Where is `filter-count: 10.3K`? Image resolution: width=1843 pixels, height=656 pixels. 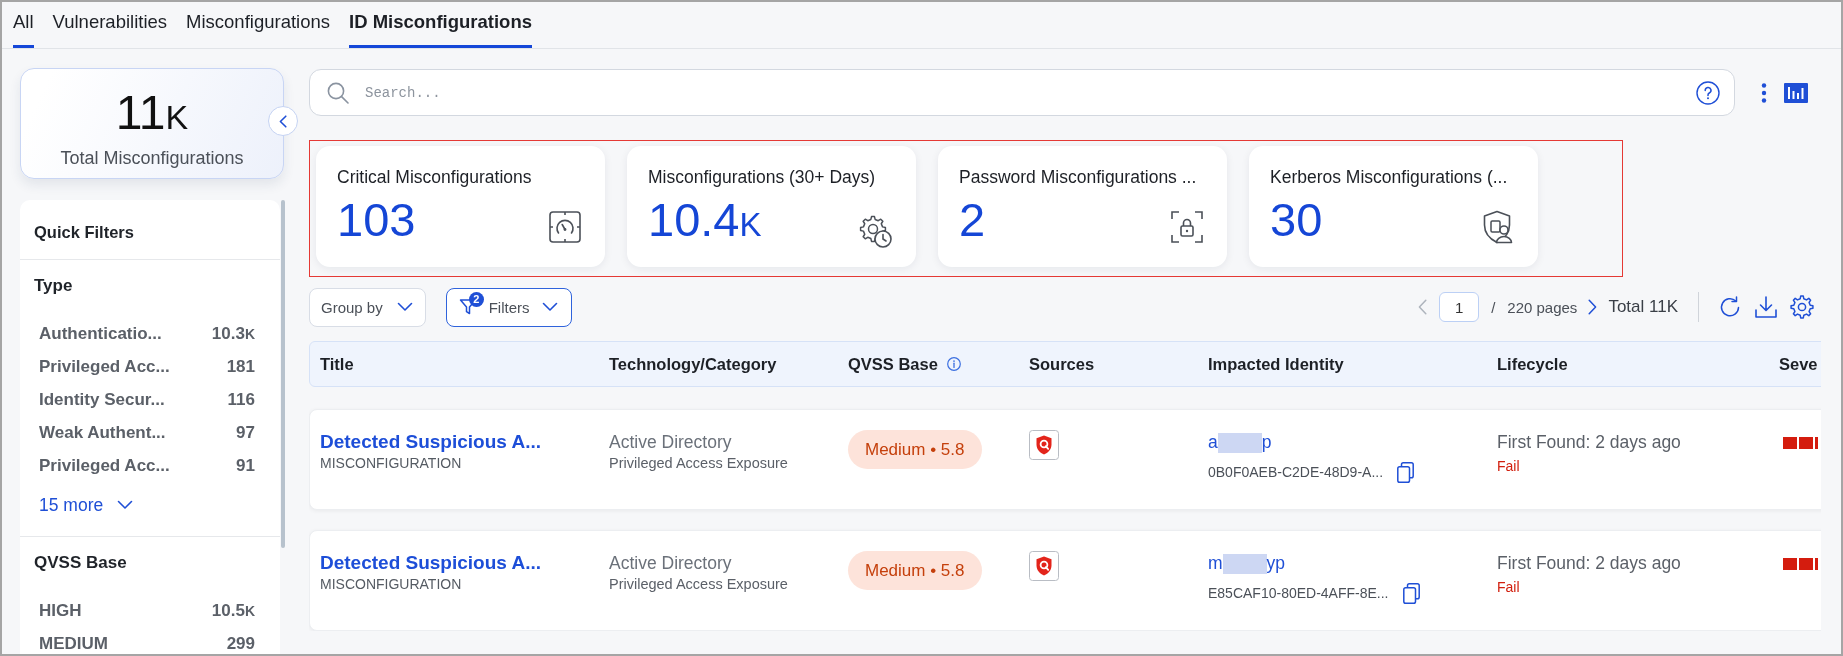 filter-count: 10.3K is located at coordinates (233, 333).